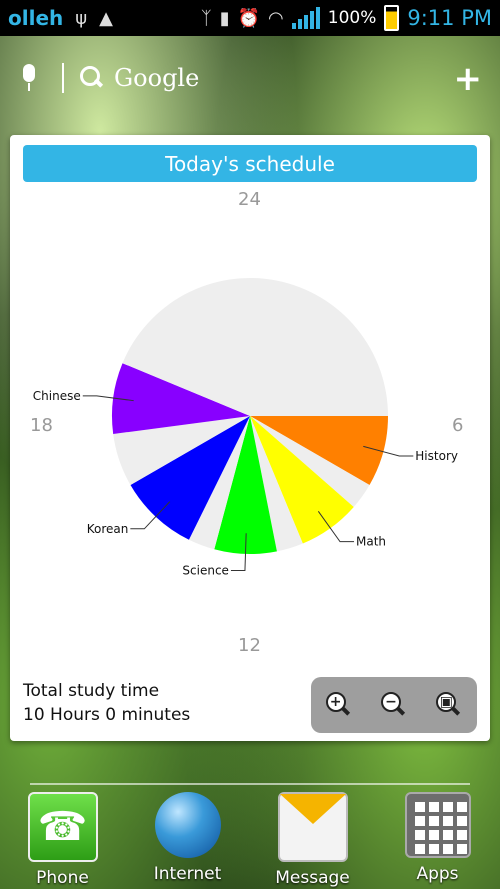  I want to click on dock-item-internet: Internet, so click(188, 840).